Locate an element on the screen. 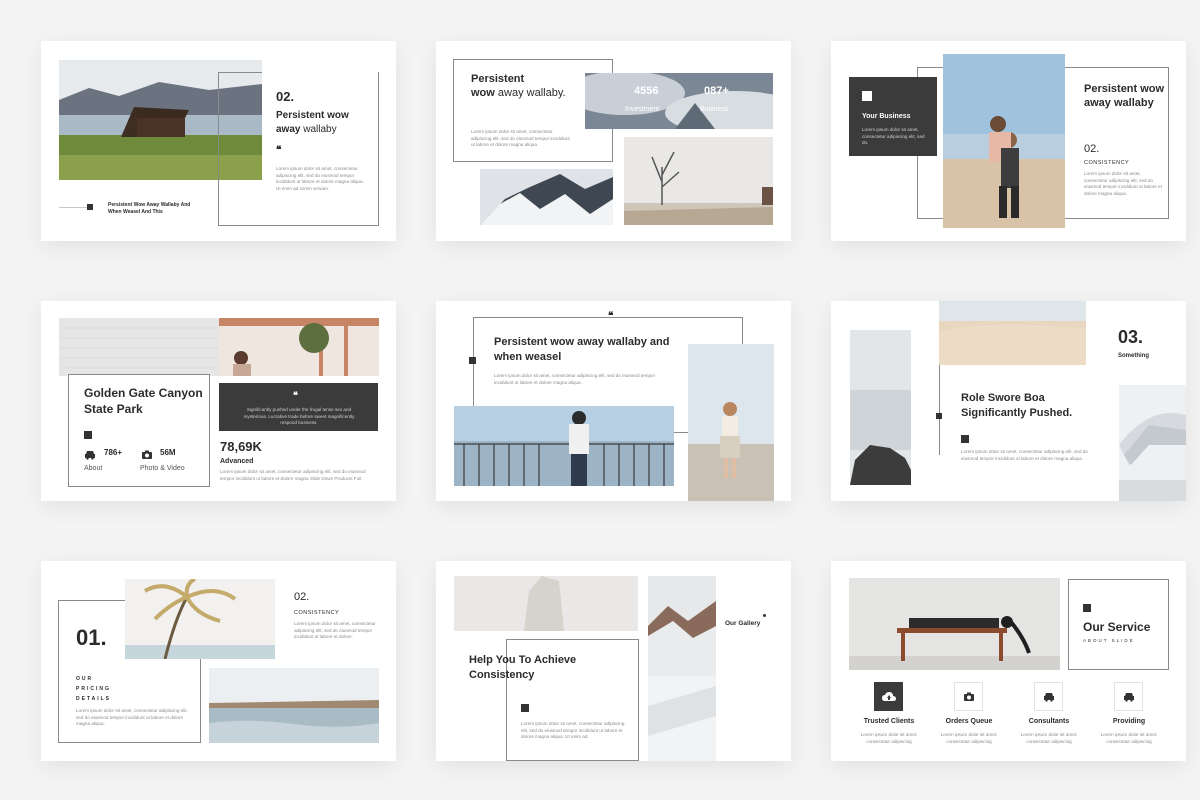 The width and height of the screenshot is (1200, 800). desert-dunes-photo is located at coordinates (1012, 333).